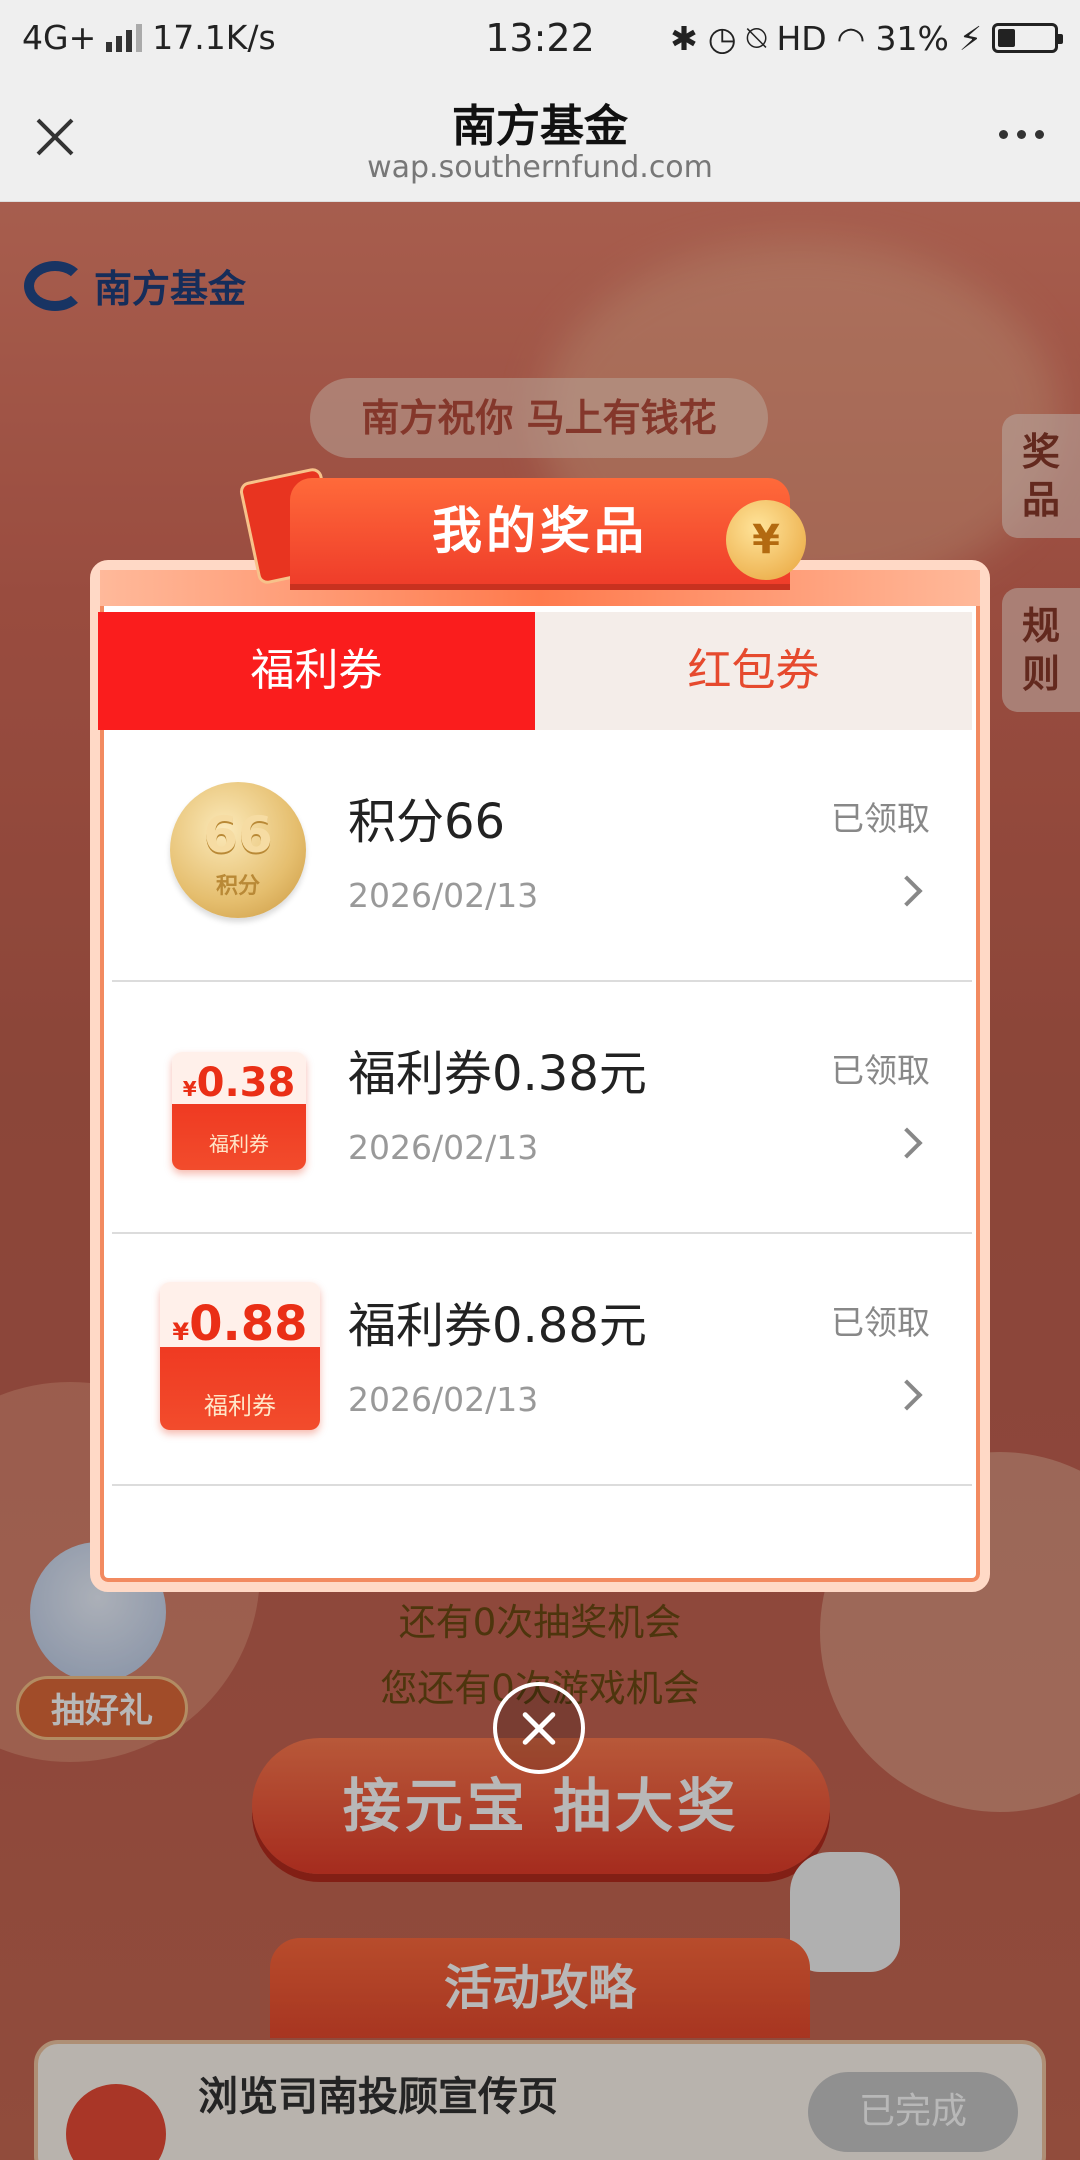 The image size is (1080, 2160). What do you see at coordinates (237, 886) in the screenshot?
I see `points-badge-unit: 积分` at bounding box center [237, 886].